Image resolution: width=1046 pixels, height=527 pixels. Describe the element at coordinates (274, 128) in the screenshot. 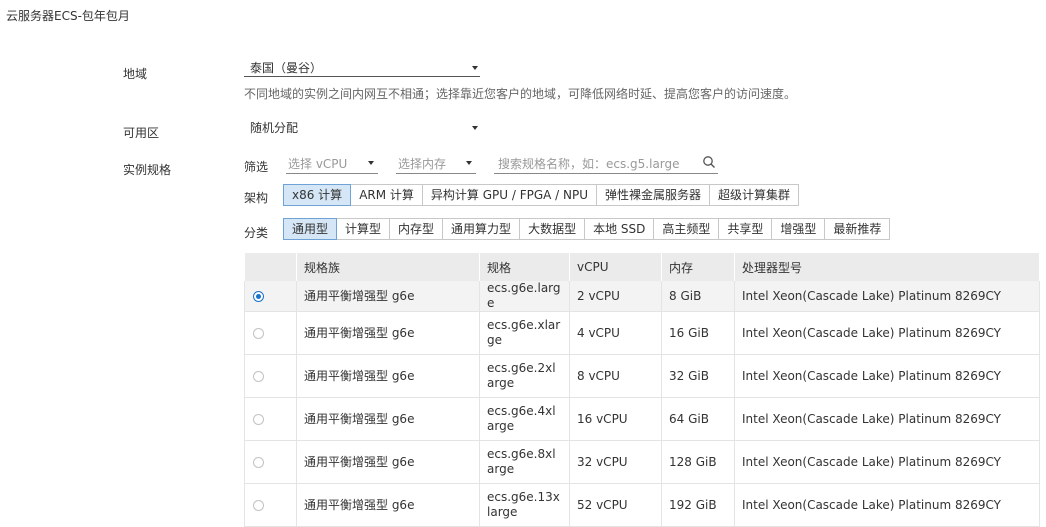

I see `zone-value: 随机分配` at that location.